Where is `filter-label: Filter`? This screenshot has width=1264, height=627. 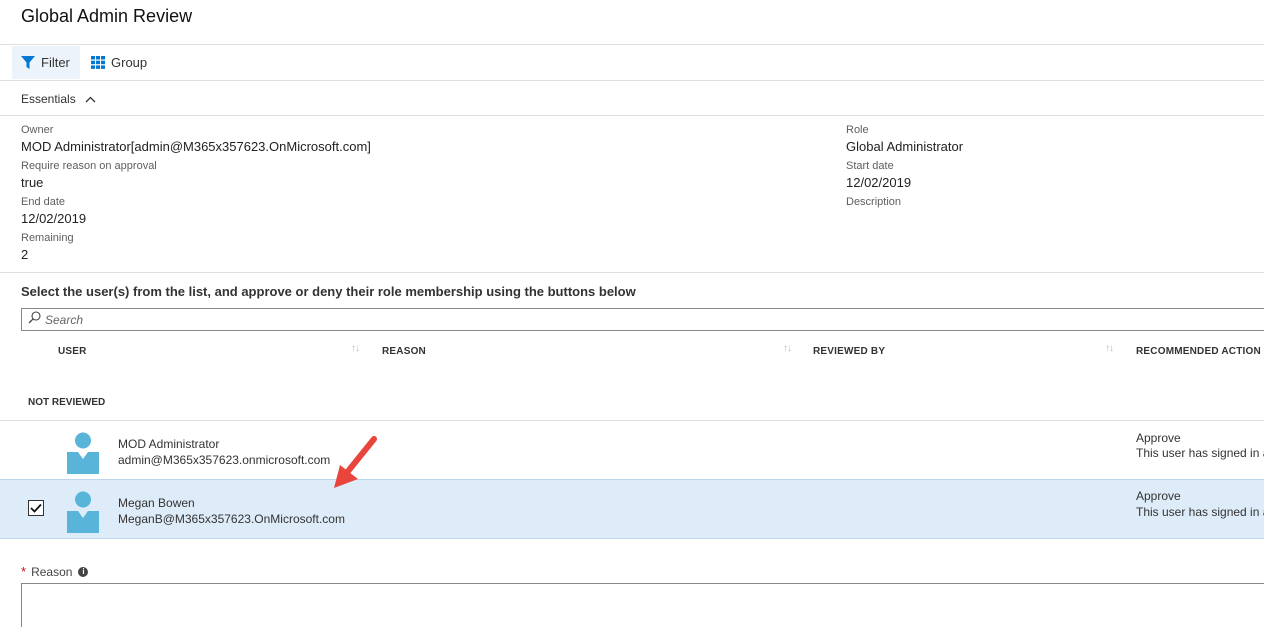
filter-label: Filter is located at coordinates (55, 62).